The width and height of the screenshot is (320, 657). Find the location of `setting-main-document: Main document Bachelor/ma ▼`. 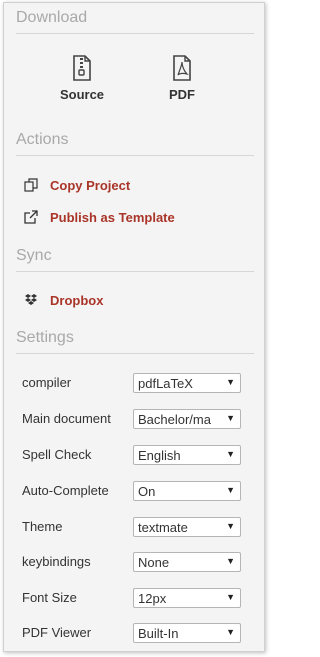

setting-main-document: Main document Bachelor/ma ▼ is located at coordinates (135, 420).